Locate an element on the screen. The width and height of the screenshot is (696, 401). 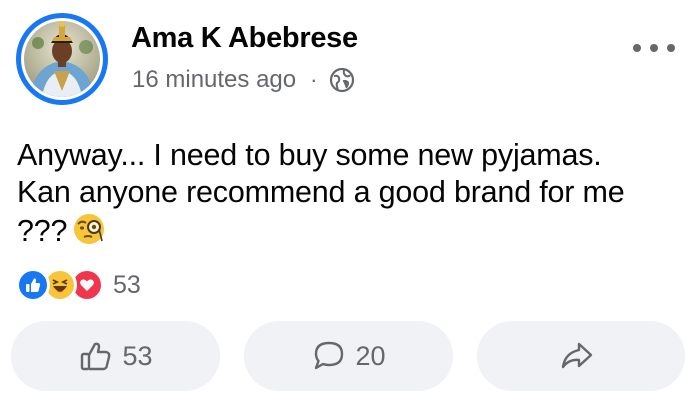
profile-photo is located at coordinates (62, 59).